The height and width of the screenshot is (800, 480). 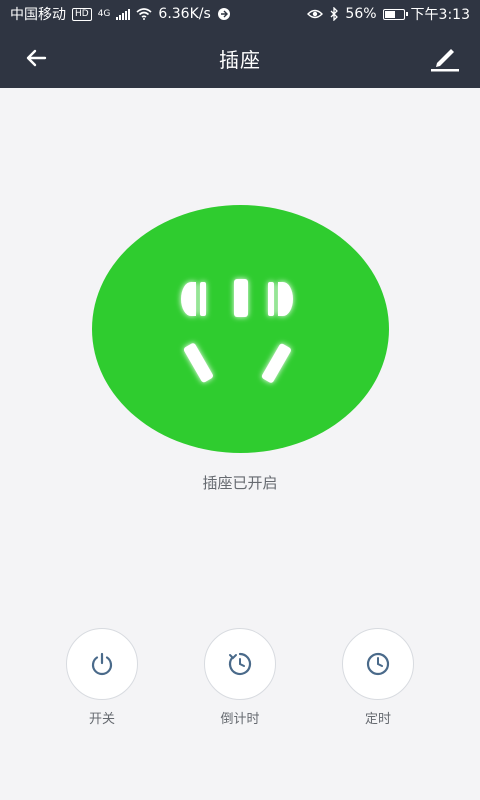 I want to click on bluetooth-icon, so click(x=334, y=14).